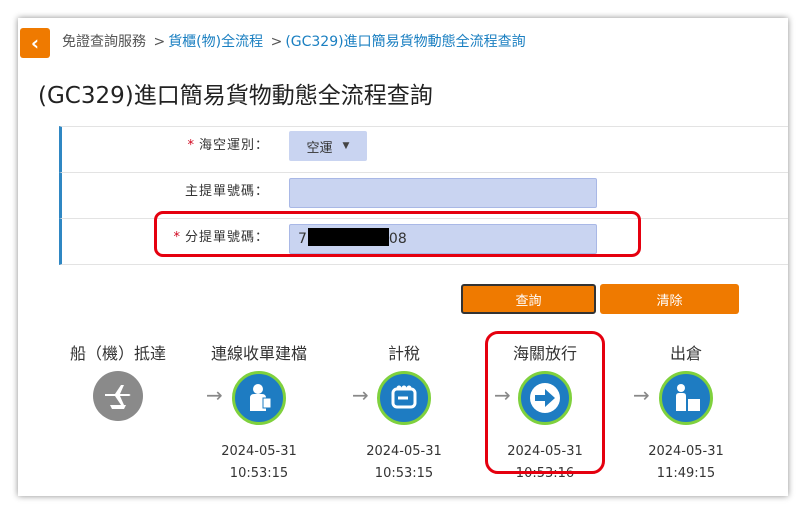  Describe the element at coordinates (191, 145) in the screenshot. I see `required-mark: *` at that location.